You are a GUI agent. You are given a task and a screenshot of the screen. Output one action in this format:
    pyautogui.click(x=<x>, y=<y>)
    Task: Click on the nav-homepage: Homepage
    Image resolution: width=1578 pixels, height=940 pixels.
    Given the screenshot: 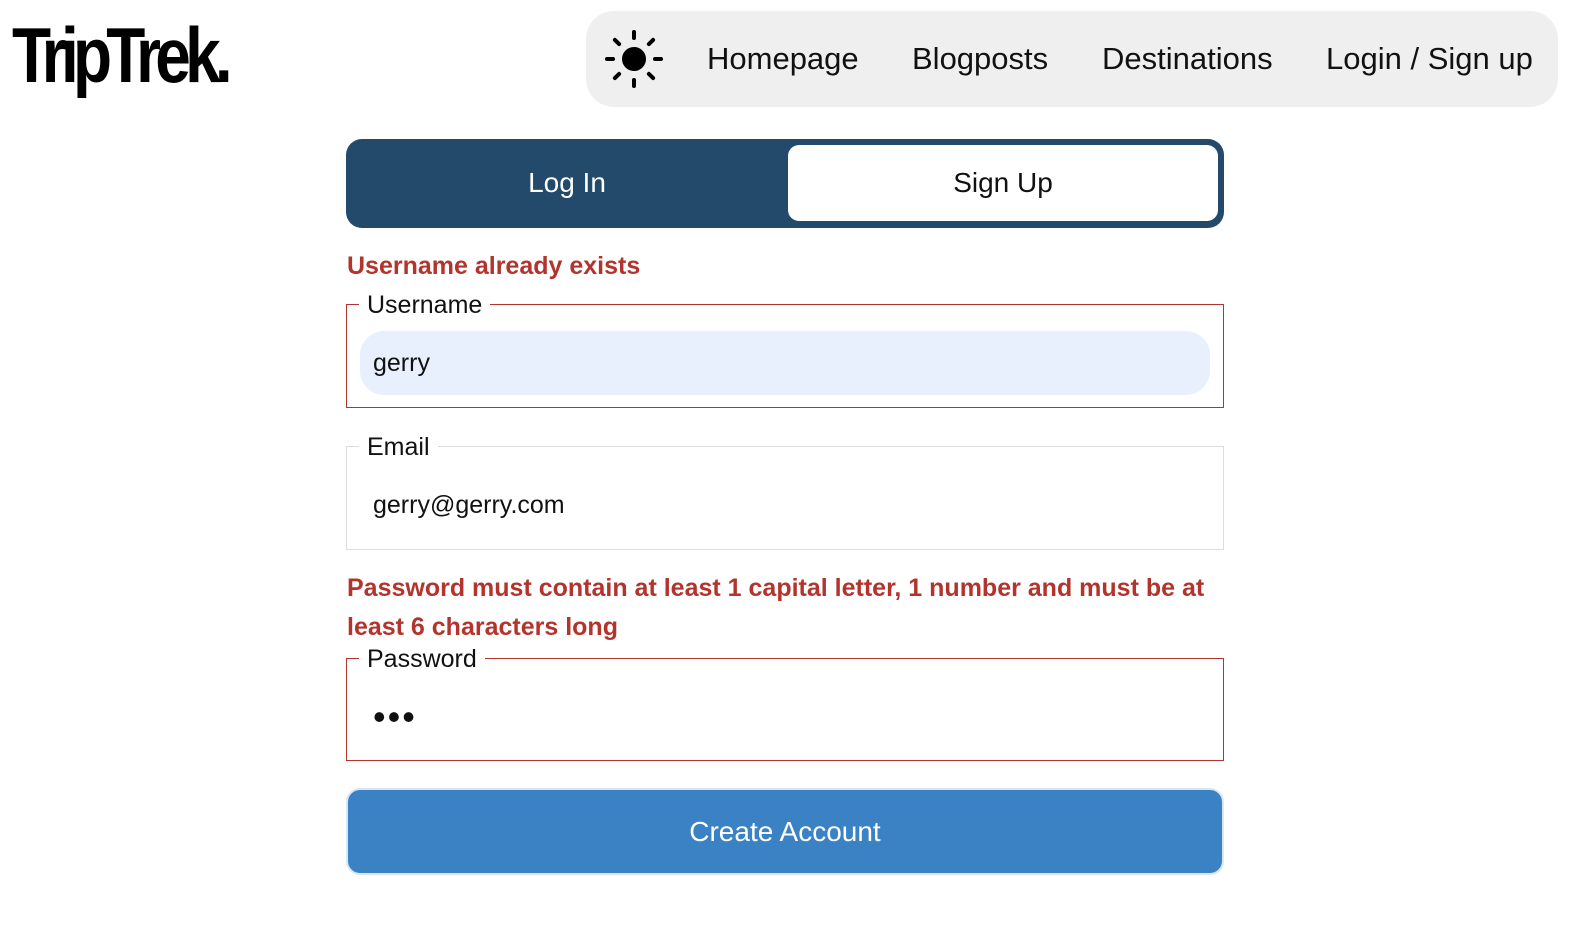 What is the action you would take?
    pyautogui.click(x=783, y=59)
    